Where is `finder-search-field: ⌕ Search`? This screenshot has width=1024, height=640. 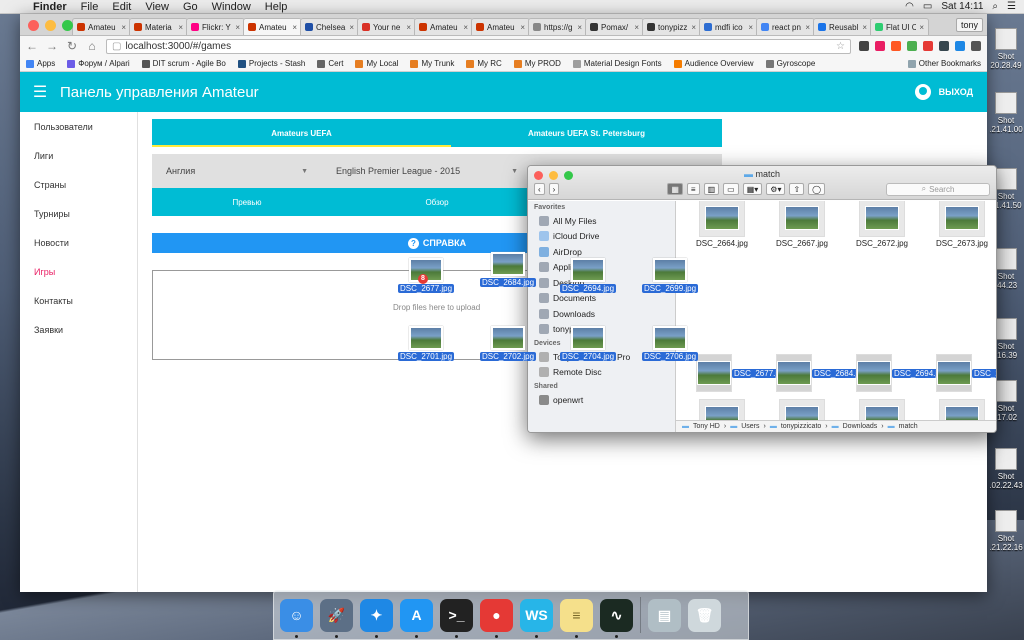 finder-search-field: ⌕ Search is located at coordinates (938, 189).